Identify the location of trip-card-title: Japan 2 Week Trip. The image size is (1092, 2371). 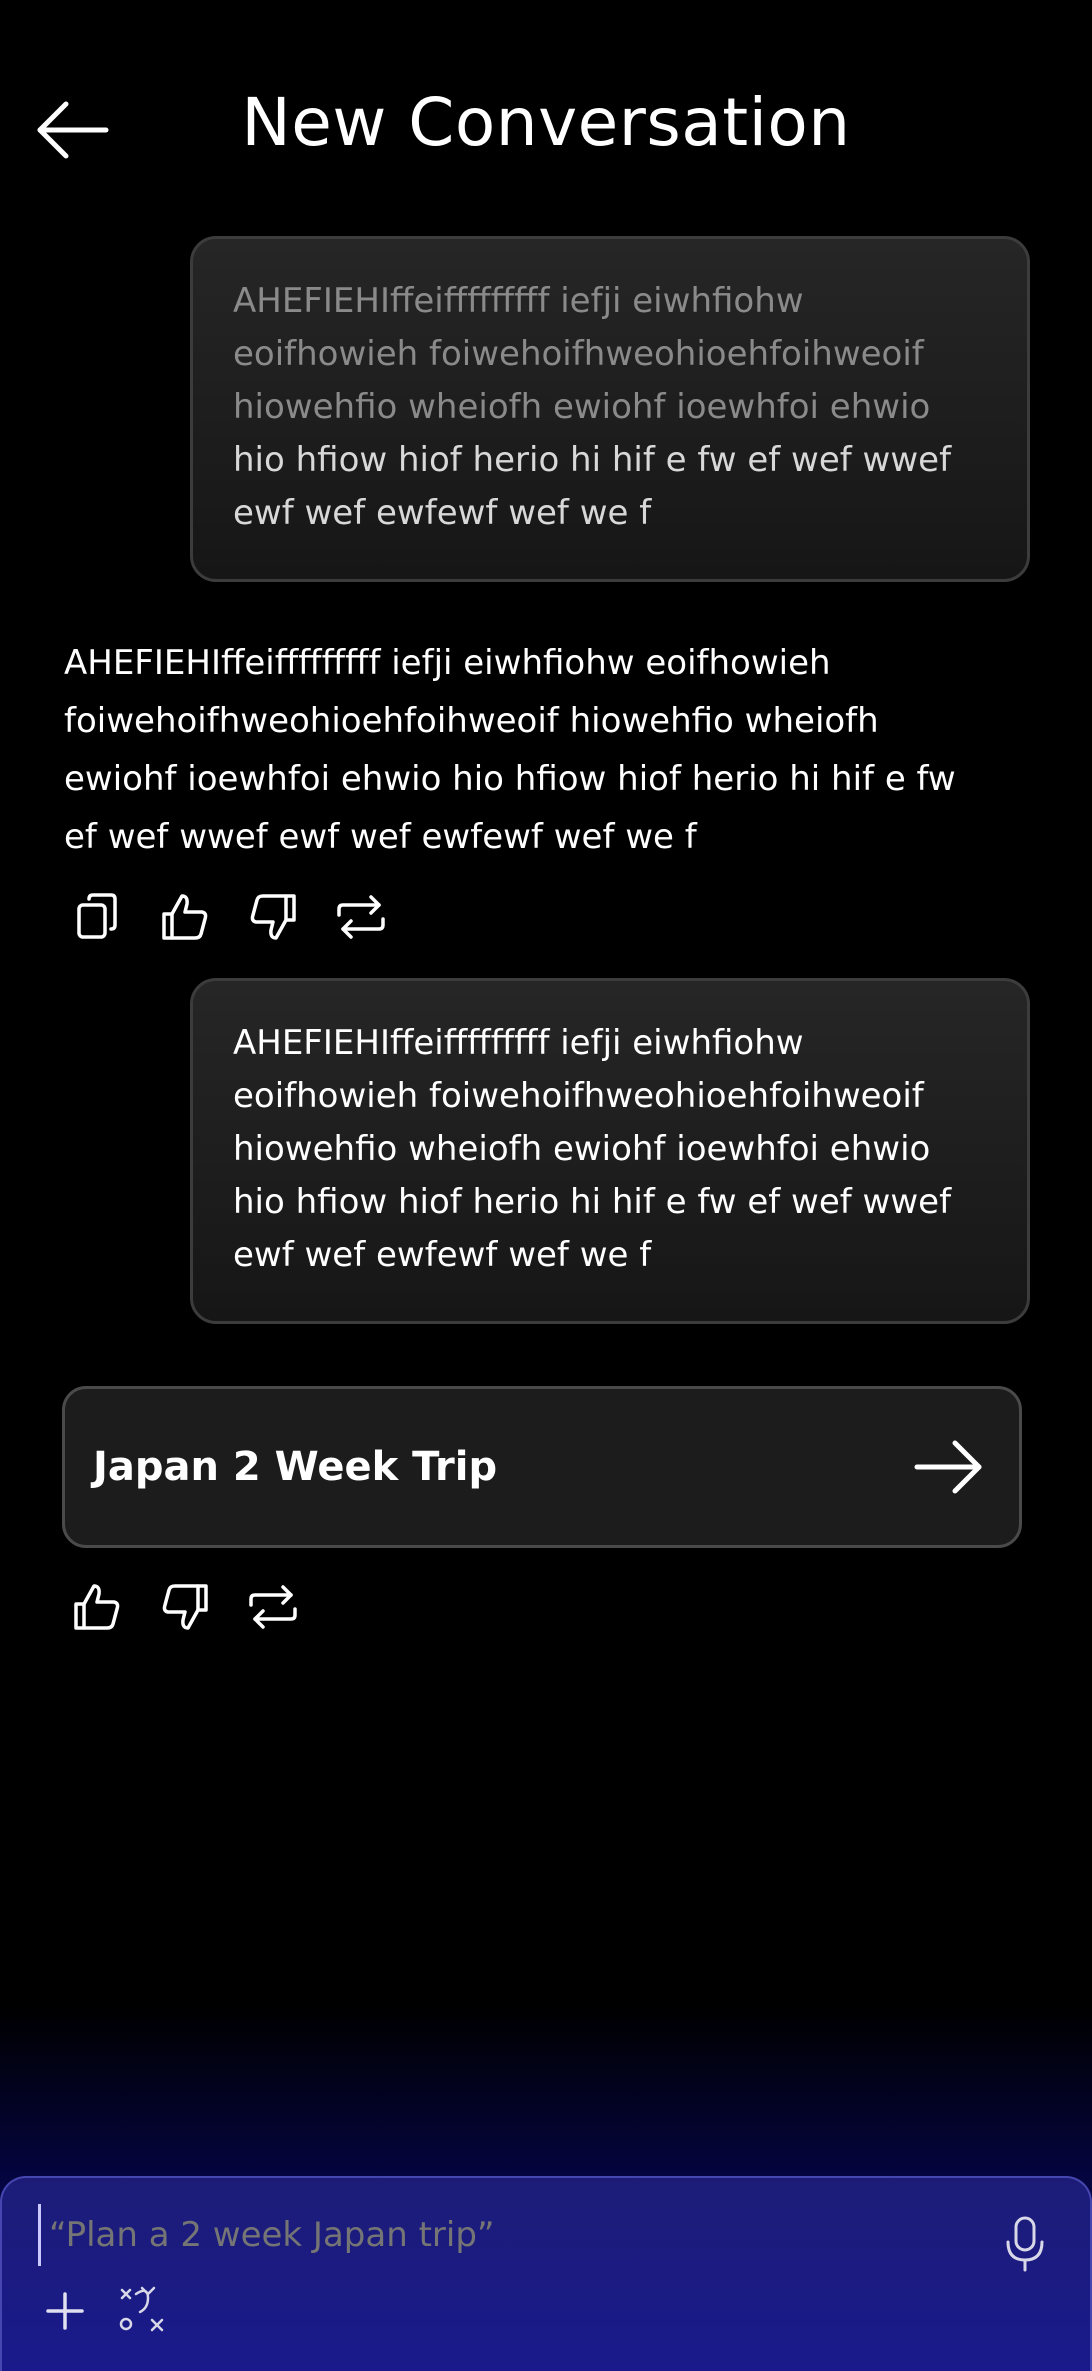
(295, 1467).